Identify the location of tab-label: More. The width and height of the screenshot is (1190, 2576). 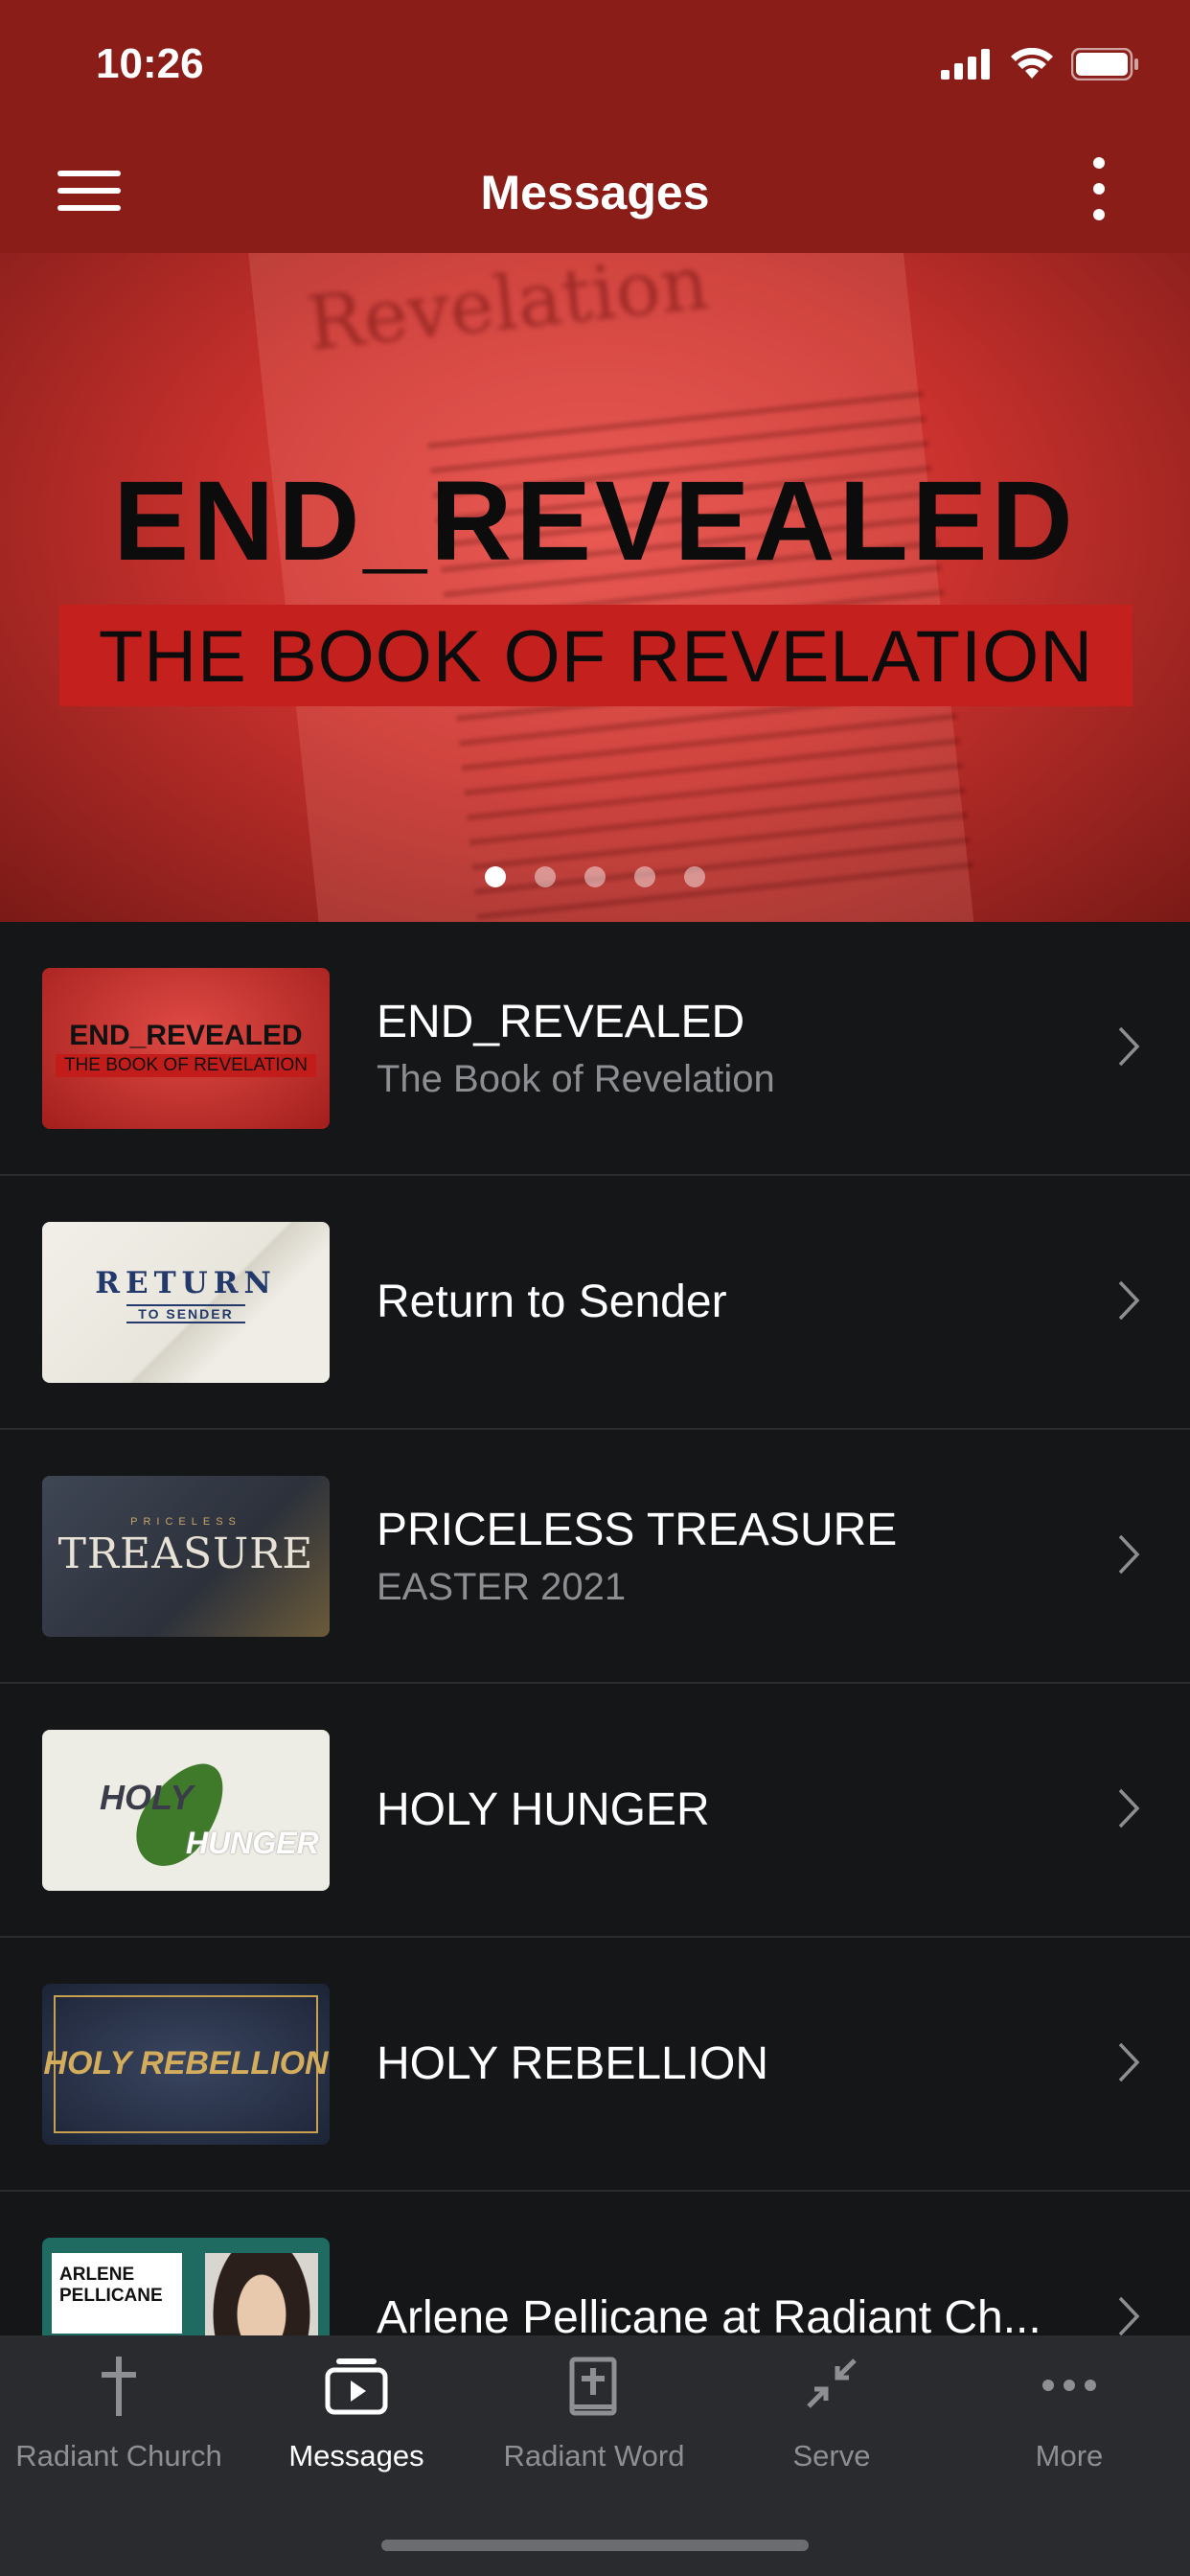
(1070, 2455).